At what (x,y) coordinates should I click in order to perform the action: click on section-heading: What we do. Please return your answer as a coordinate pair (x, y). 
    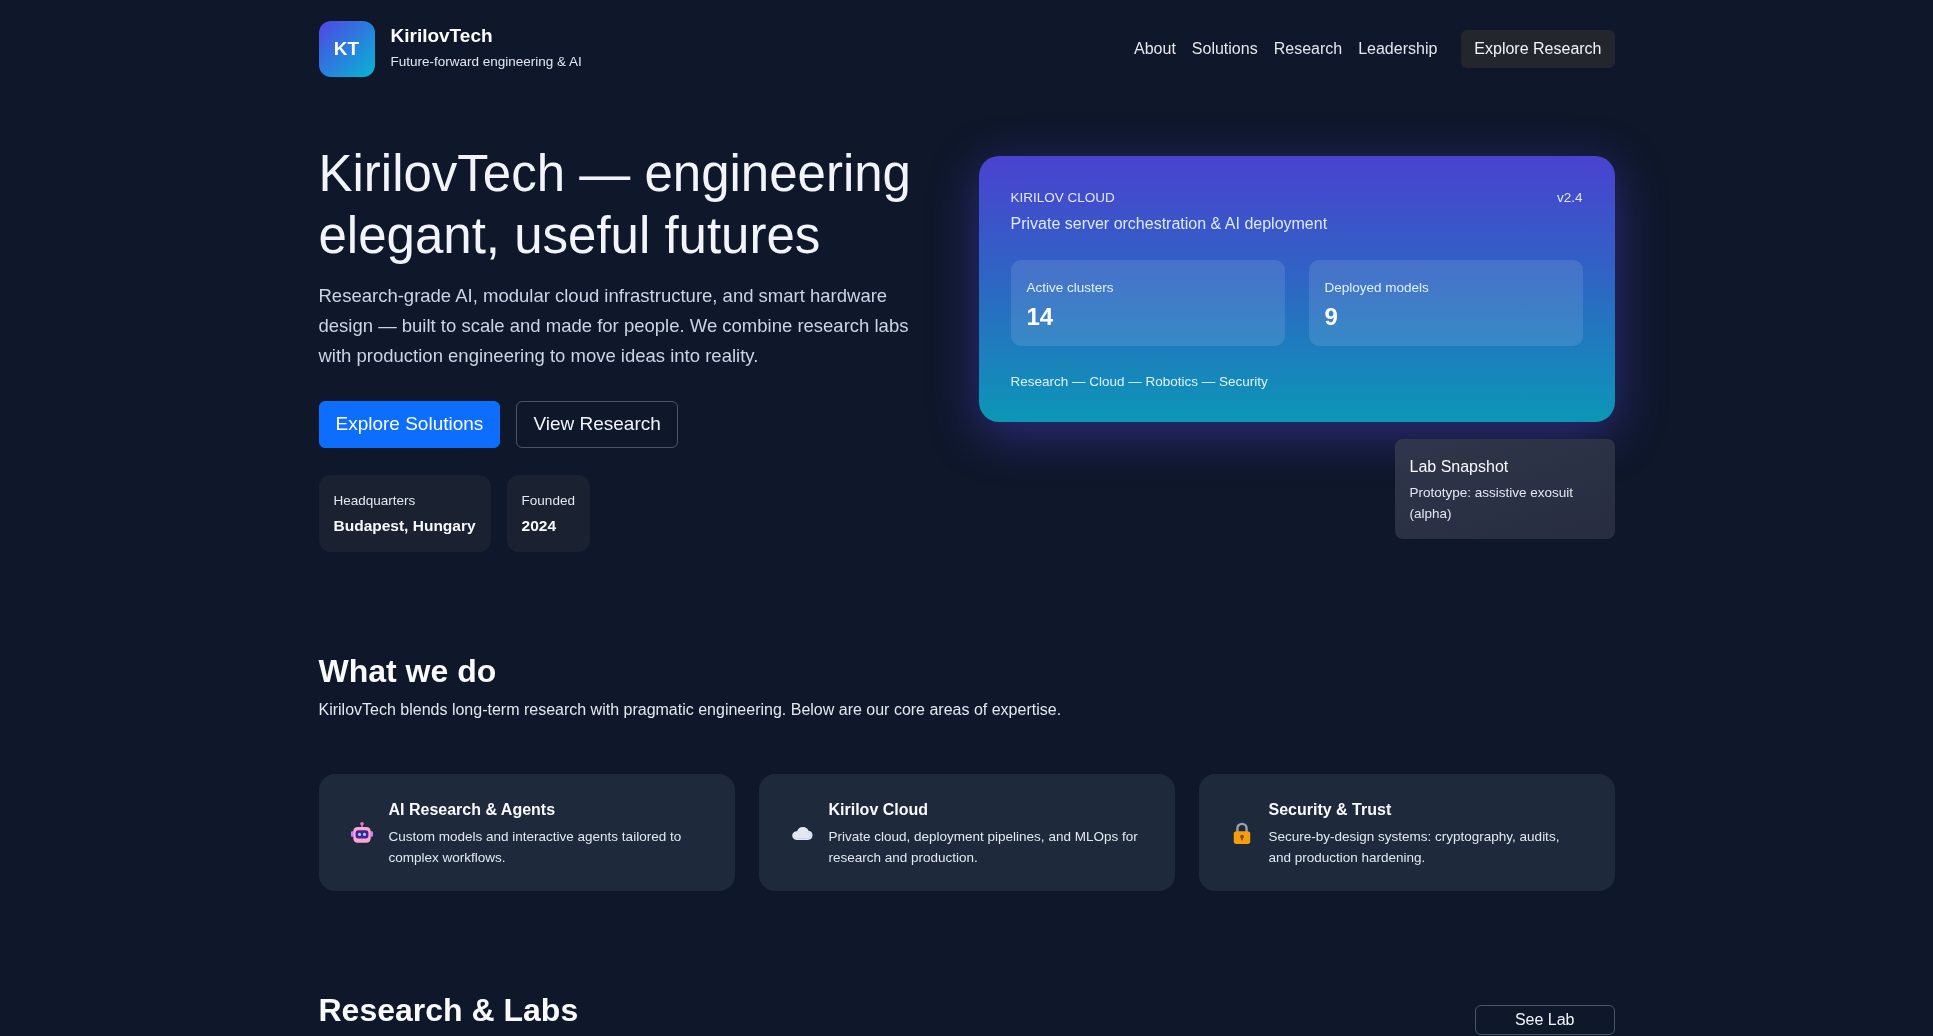
    Looking at the image, I should click on (408, 671).